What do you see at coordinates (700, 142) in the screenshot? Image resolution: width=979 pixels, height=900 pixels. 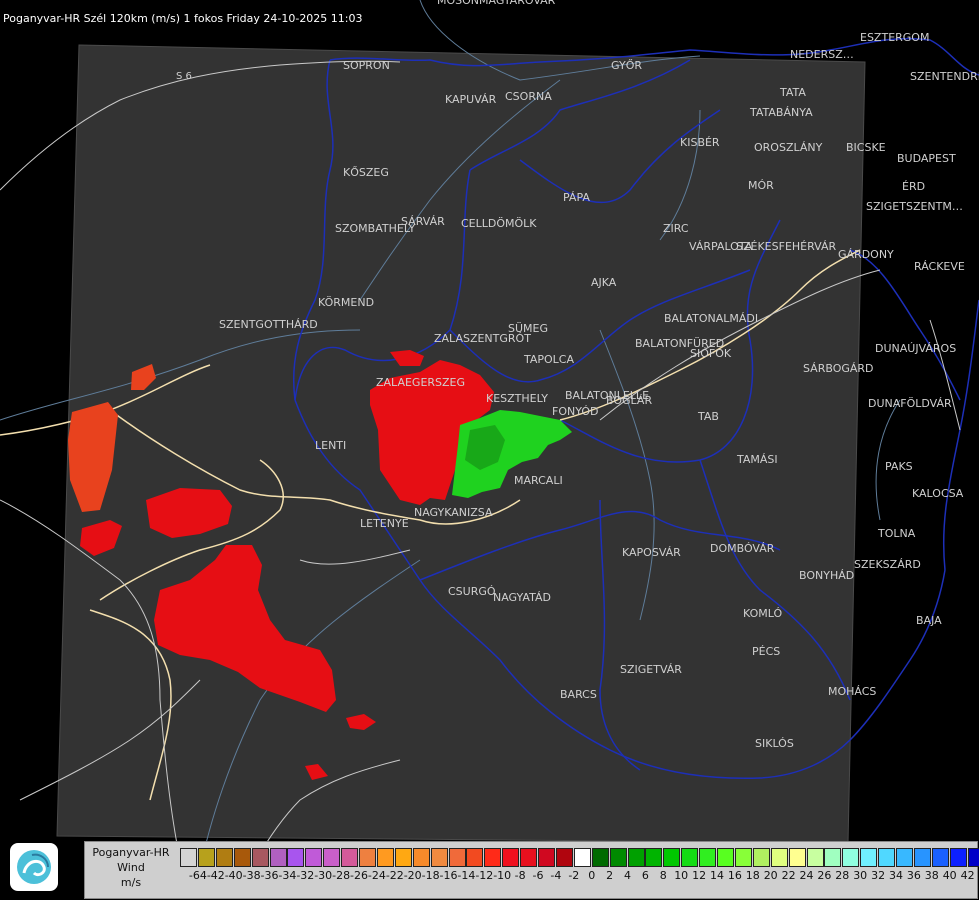 I see `city-label: KISBÉR` at bounding box center [700, 142].